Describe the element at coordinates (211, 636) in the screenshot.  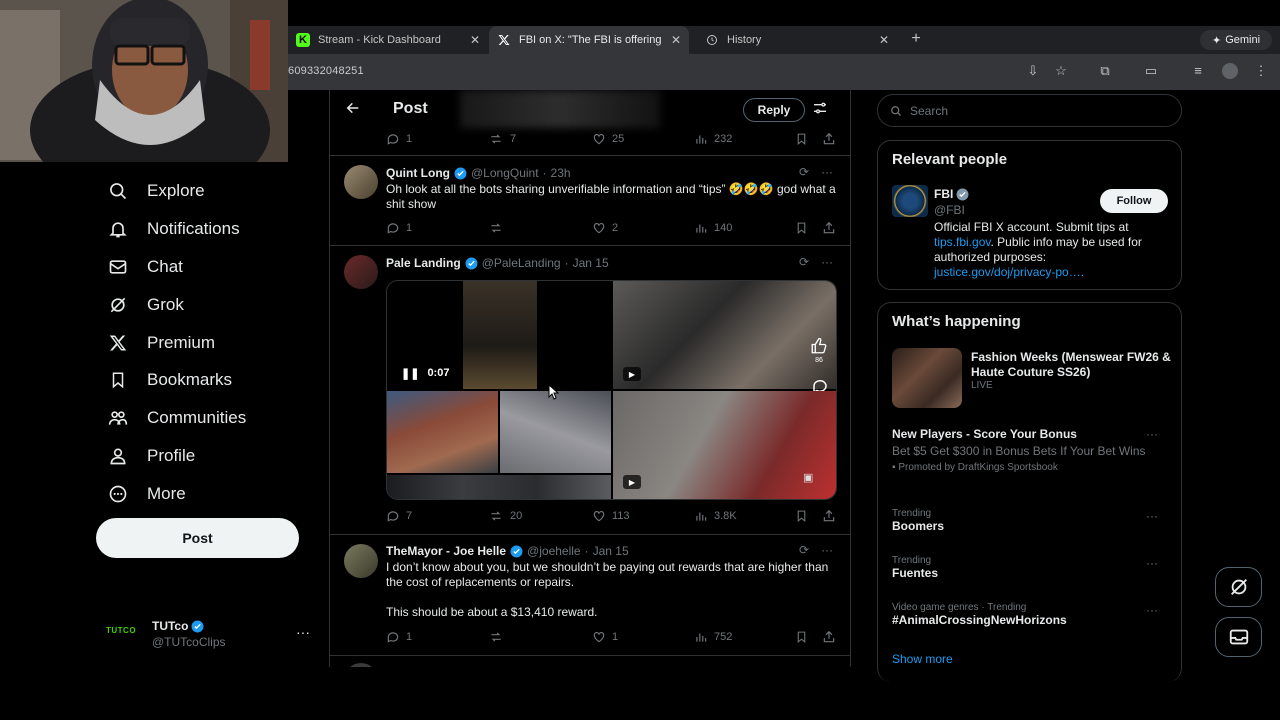
I see `account-switcher: TUTCO TUTco @TUTcoClips ···` at that location.